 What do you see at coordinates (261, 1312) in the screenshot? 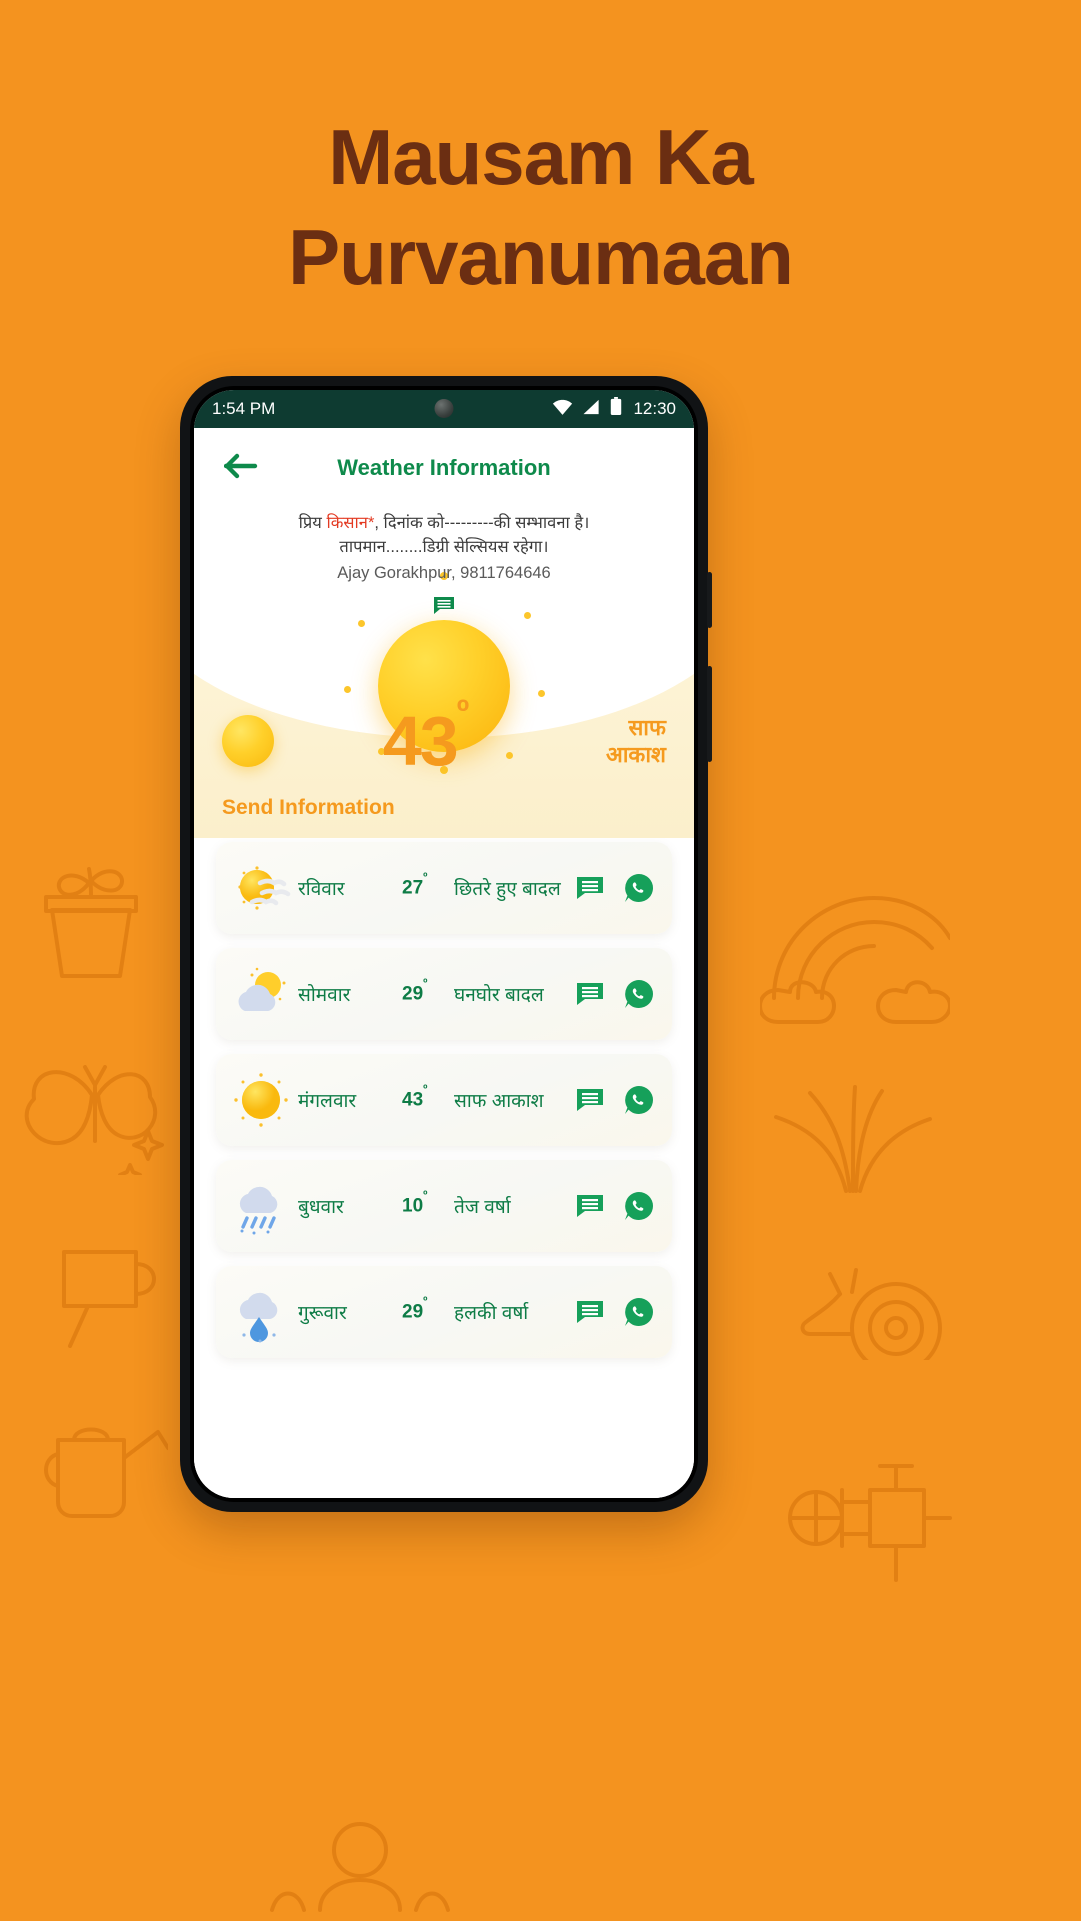
I see `light-rain-icon` at bounding box center [261, 1312].